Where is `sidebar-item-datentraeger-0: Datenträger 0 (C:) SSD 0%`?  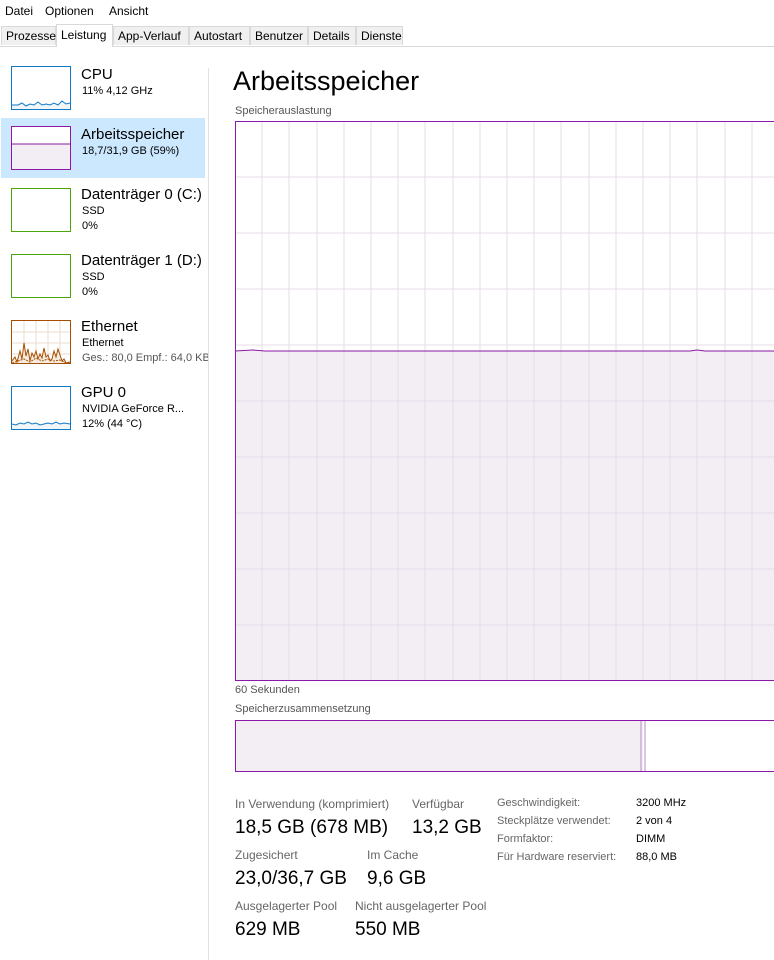 sidebar-item-datentraeger-0: Datenträger 0 (C:) SSD 0% is located at coordinates (103, 210).